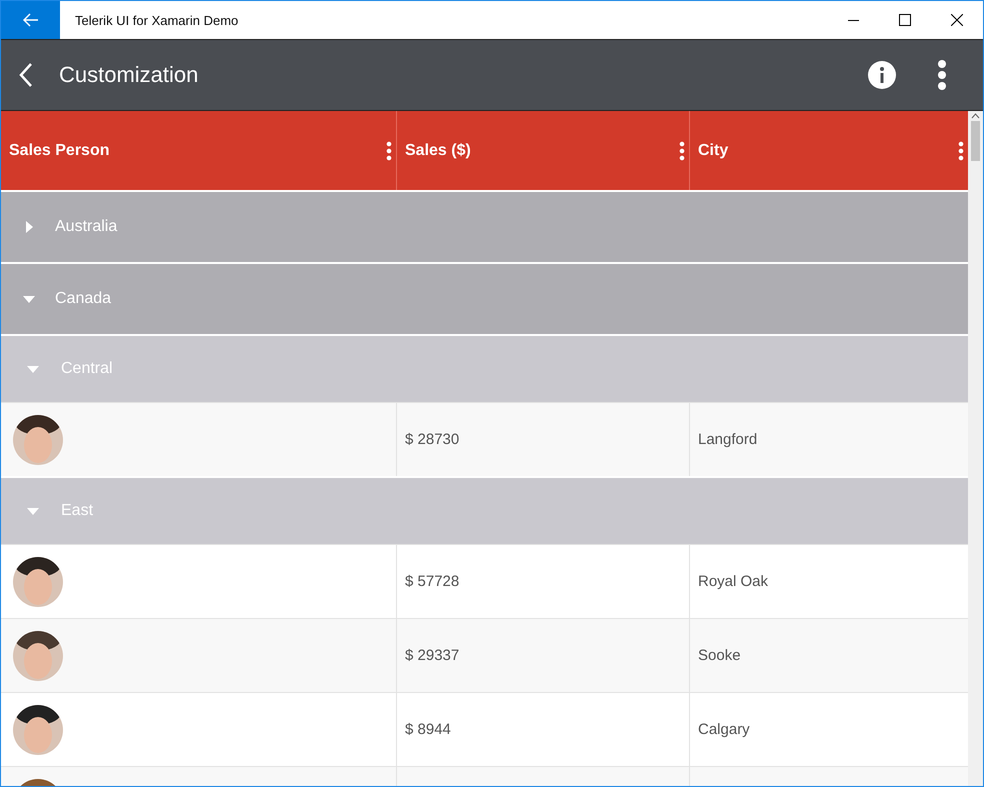 The width and height of the screenshot is (984, 787). Describe the element at coordinates (86, 227) in the screenshot. I see `group-label: Australia` at that location.